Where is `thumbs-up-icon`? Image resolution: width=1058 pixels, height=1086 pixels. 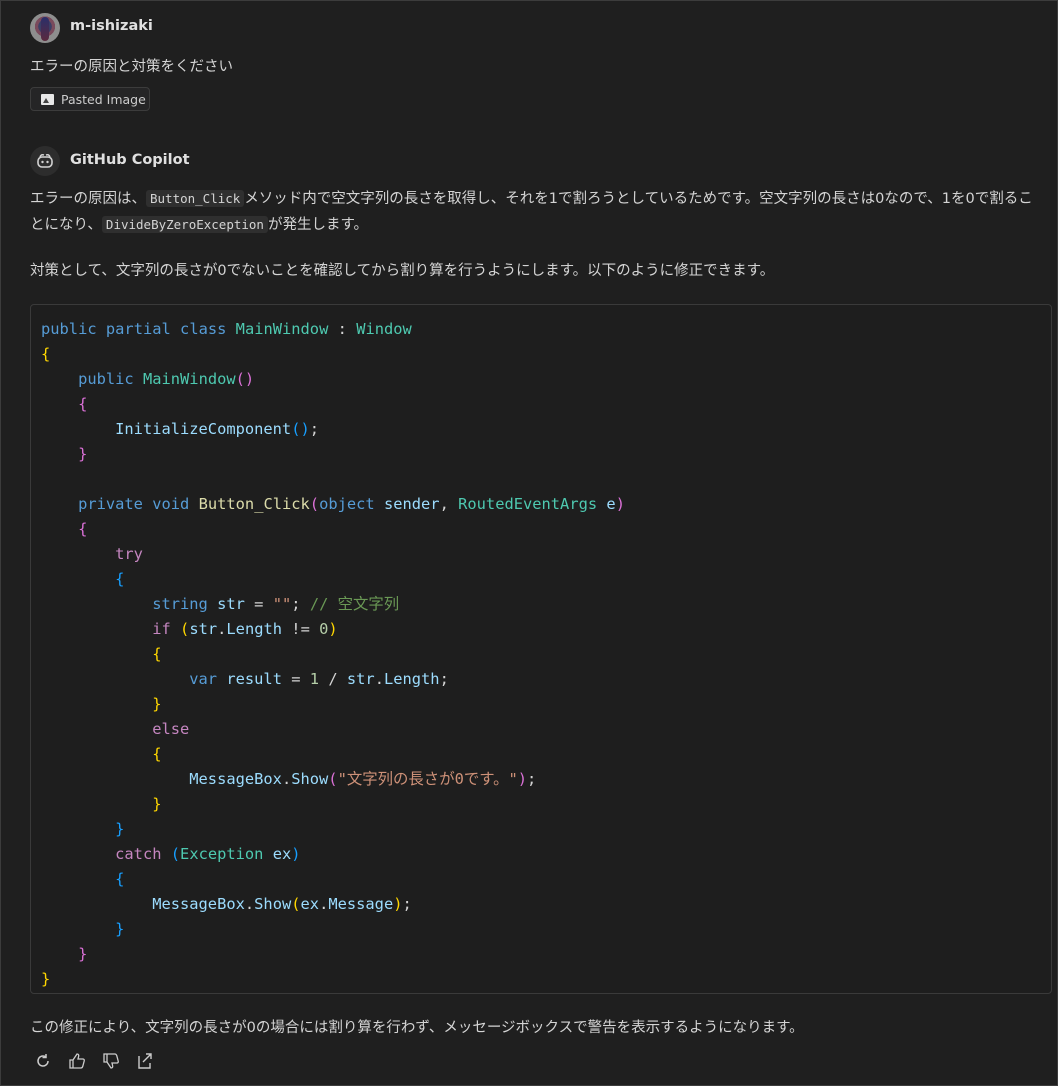 thumbs-up-icon is located at coordinates (77, 1061).